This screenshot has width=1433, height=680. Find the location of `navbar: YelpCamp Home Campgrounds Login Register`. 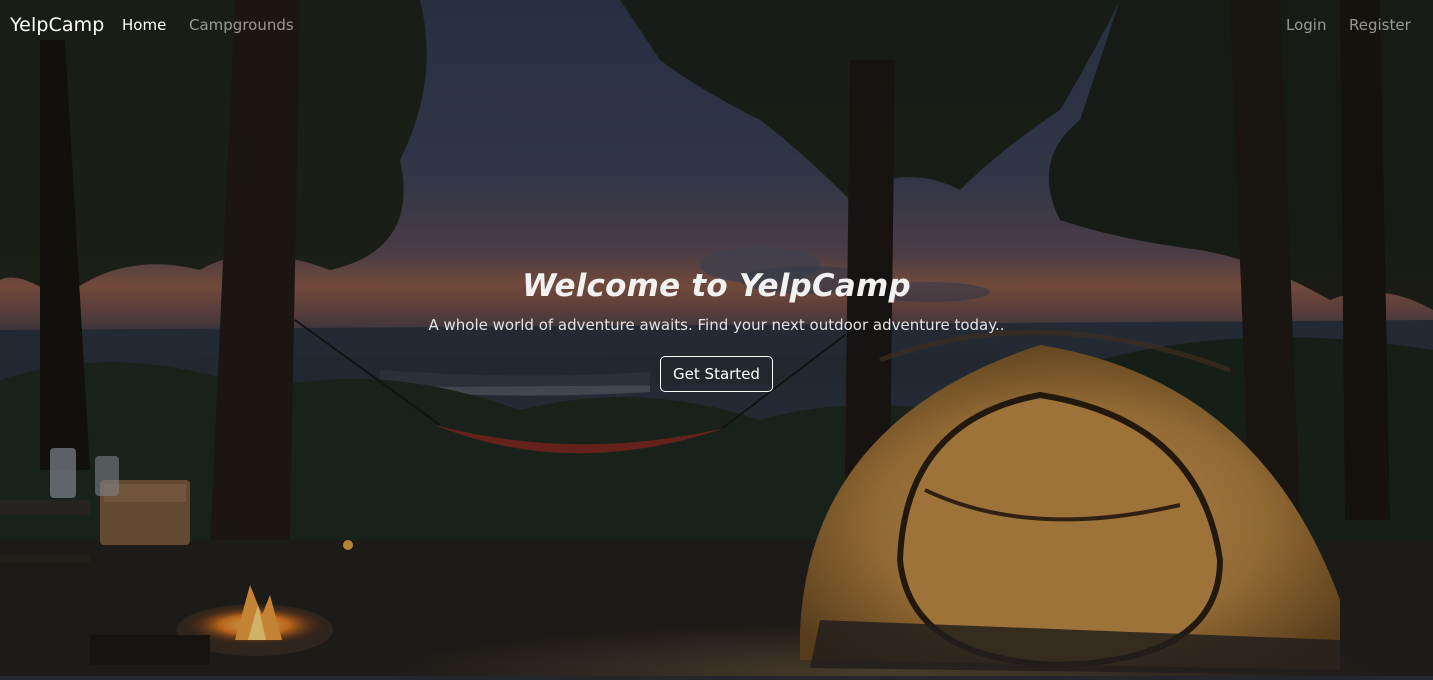

navbar: YelpCamp Home Campgrounds Login Register is located at coordinates (716, 26).